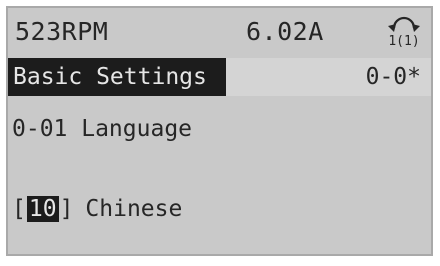 The width and height of the screenshot is (440, 266). I want to click on motor-current-readout: 6.02A, so click(285, 31).